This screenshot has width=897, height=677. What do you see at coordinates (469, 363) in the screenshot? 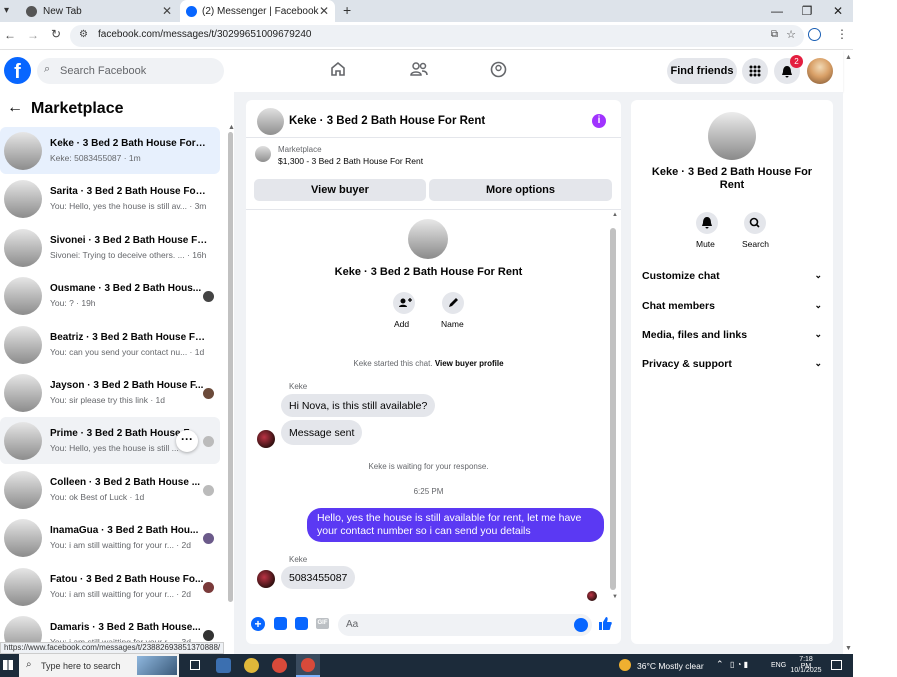
I see `view-buyer-profile-link: View buyer profile` at bounding box center [469, 363].